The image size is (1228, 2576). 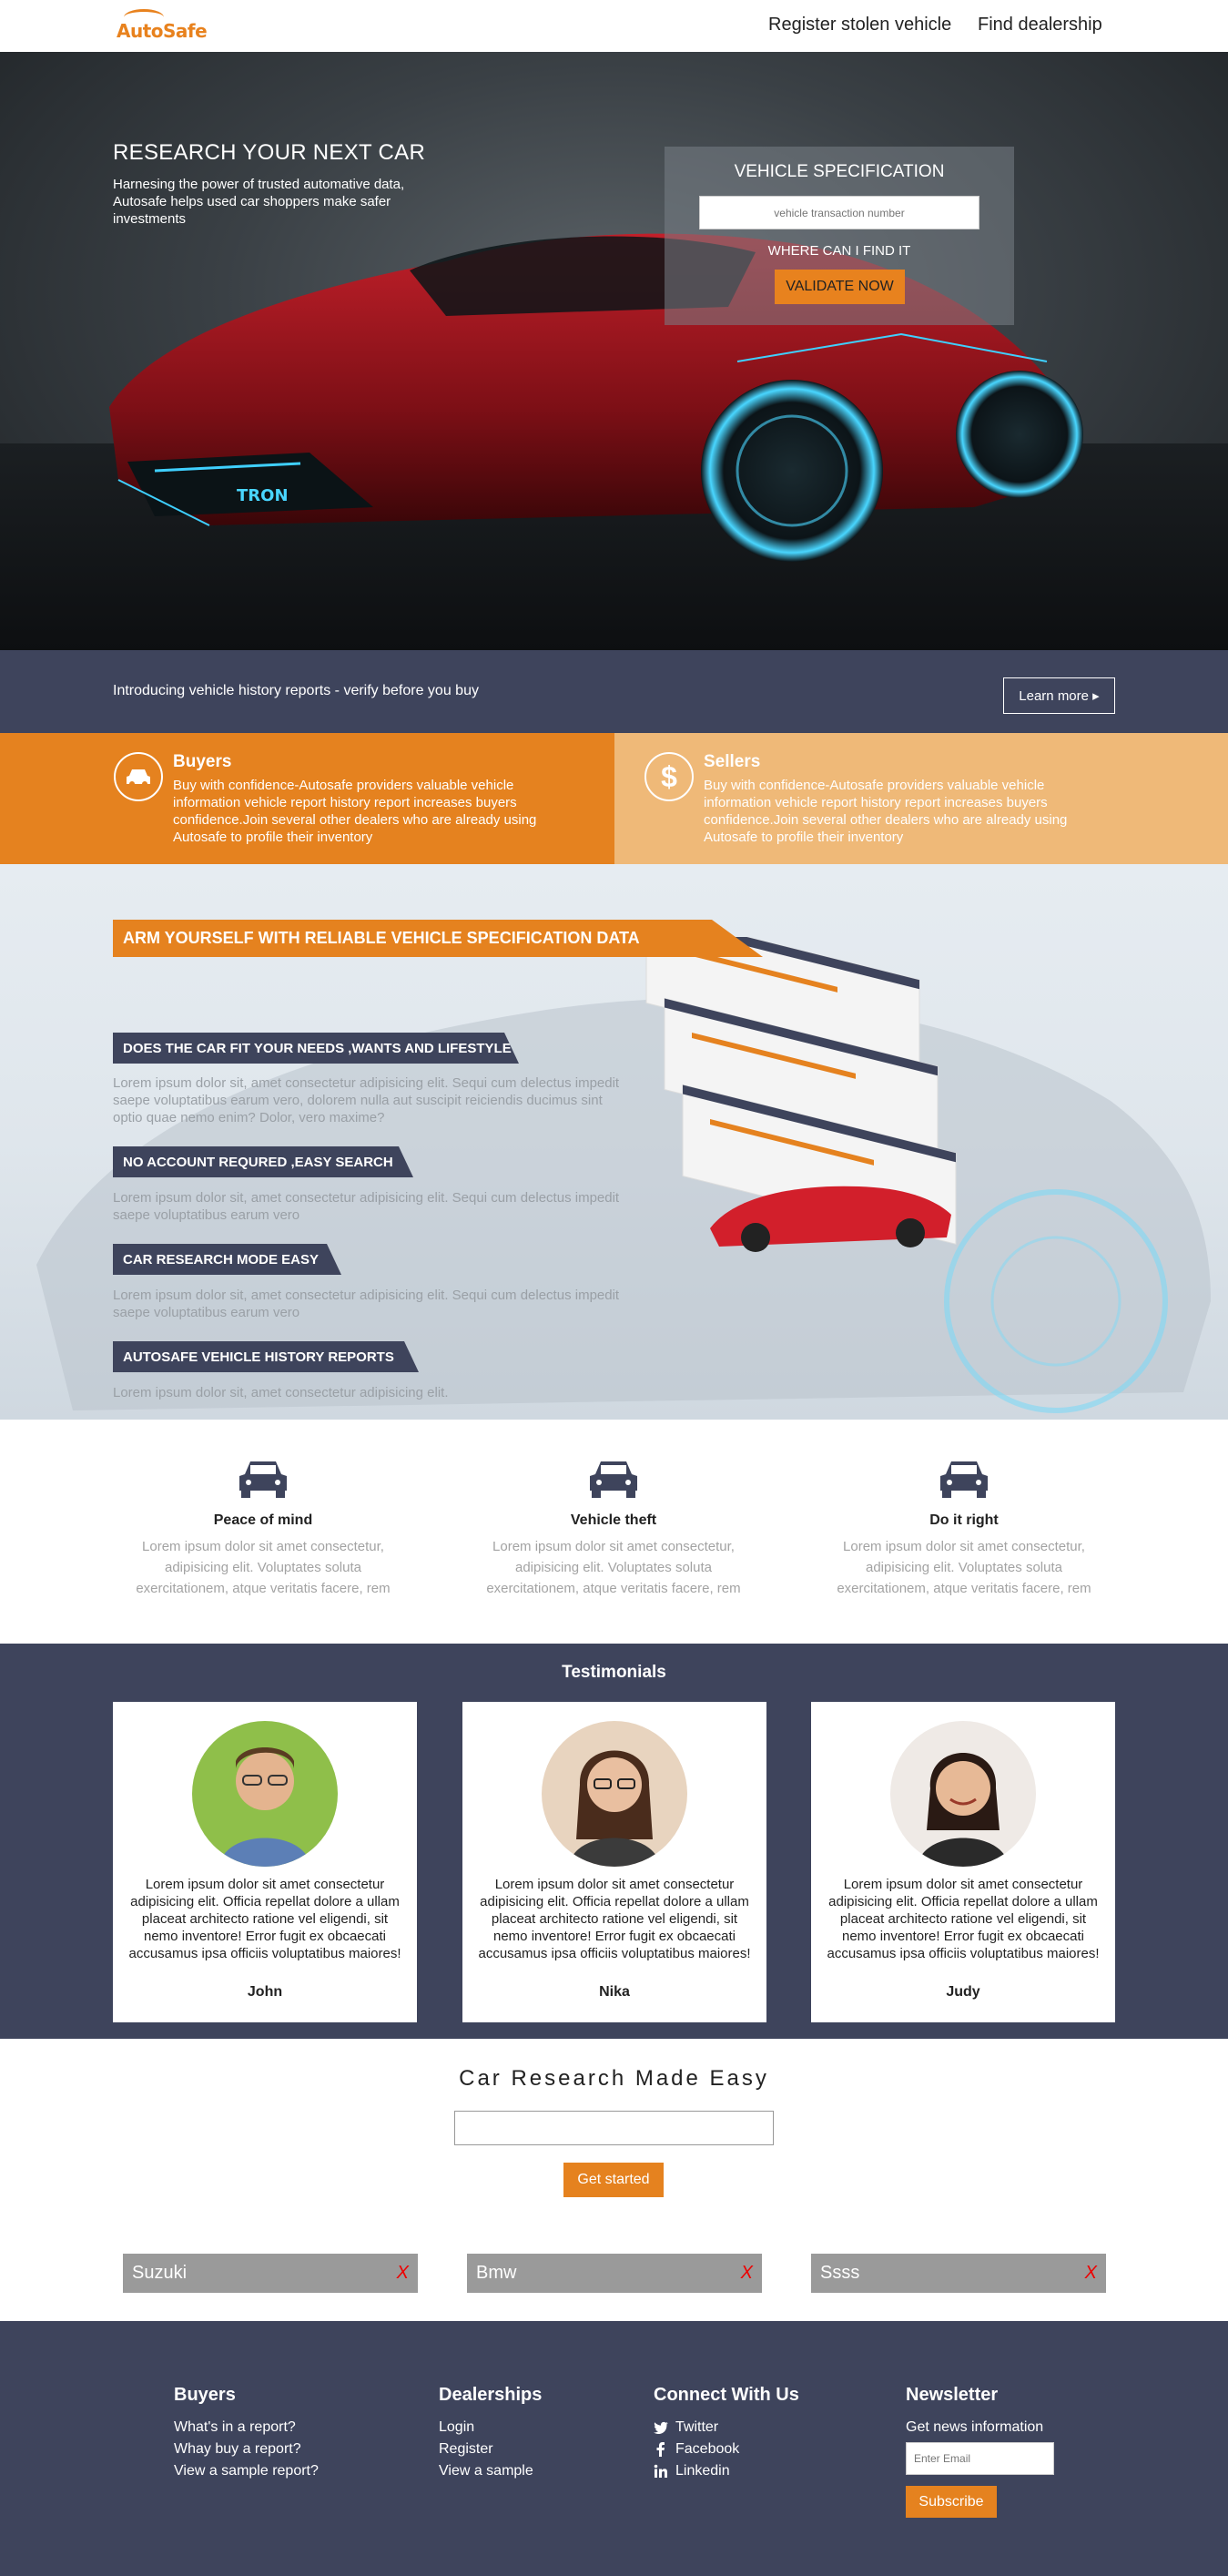 I want to click on research-search-input, so click(x=614, y=2128).